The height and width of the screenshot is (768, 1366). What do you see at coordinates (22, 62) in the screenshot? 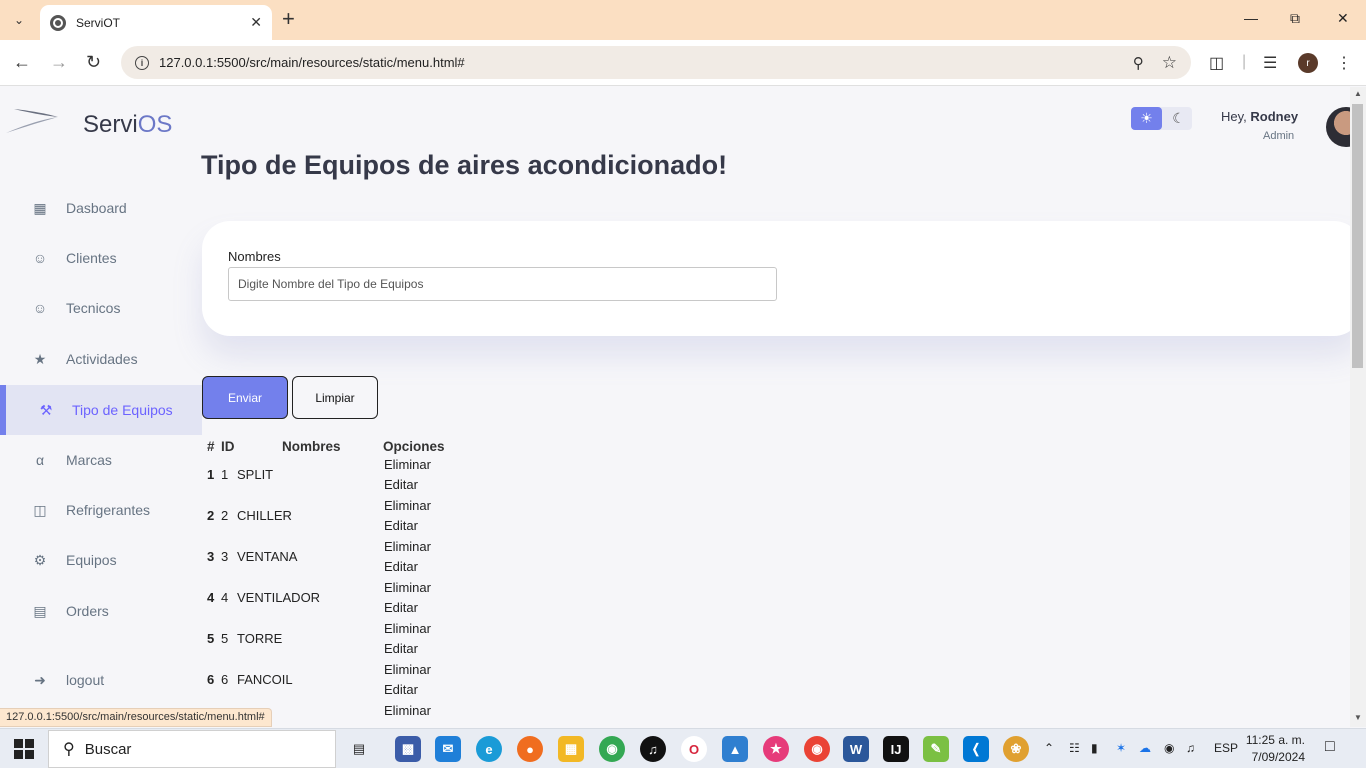
I see `back-icon: ←` at bounding box center [22, 62].